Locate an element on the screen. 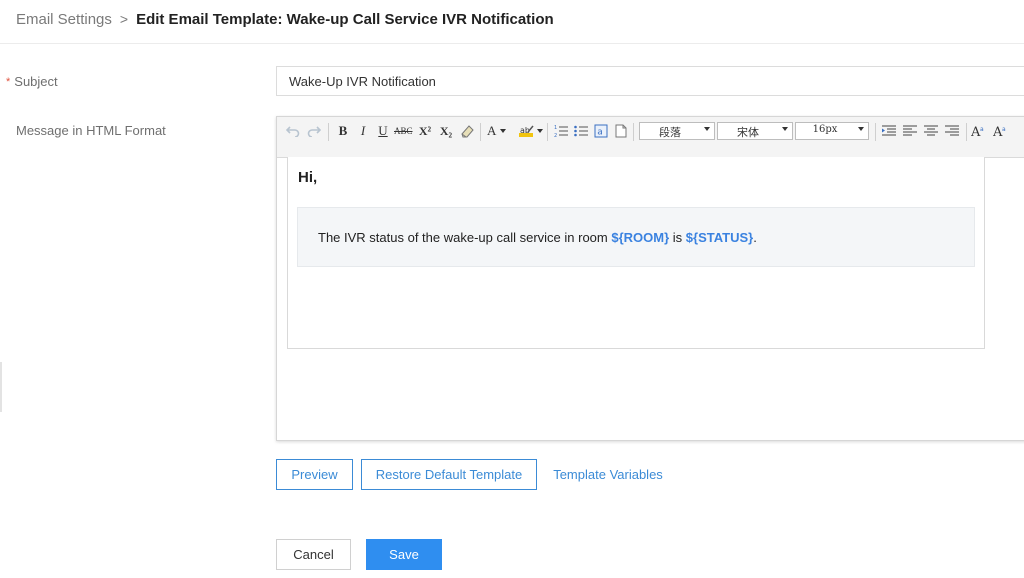 The width and height of the screenshot is (1024, 578). font-family-select: 宋体 is located at coordinates (755, 131).